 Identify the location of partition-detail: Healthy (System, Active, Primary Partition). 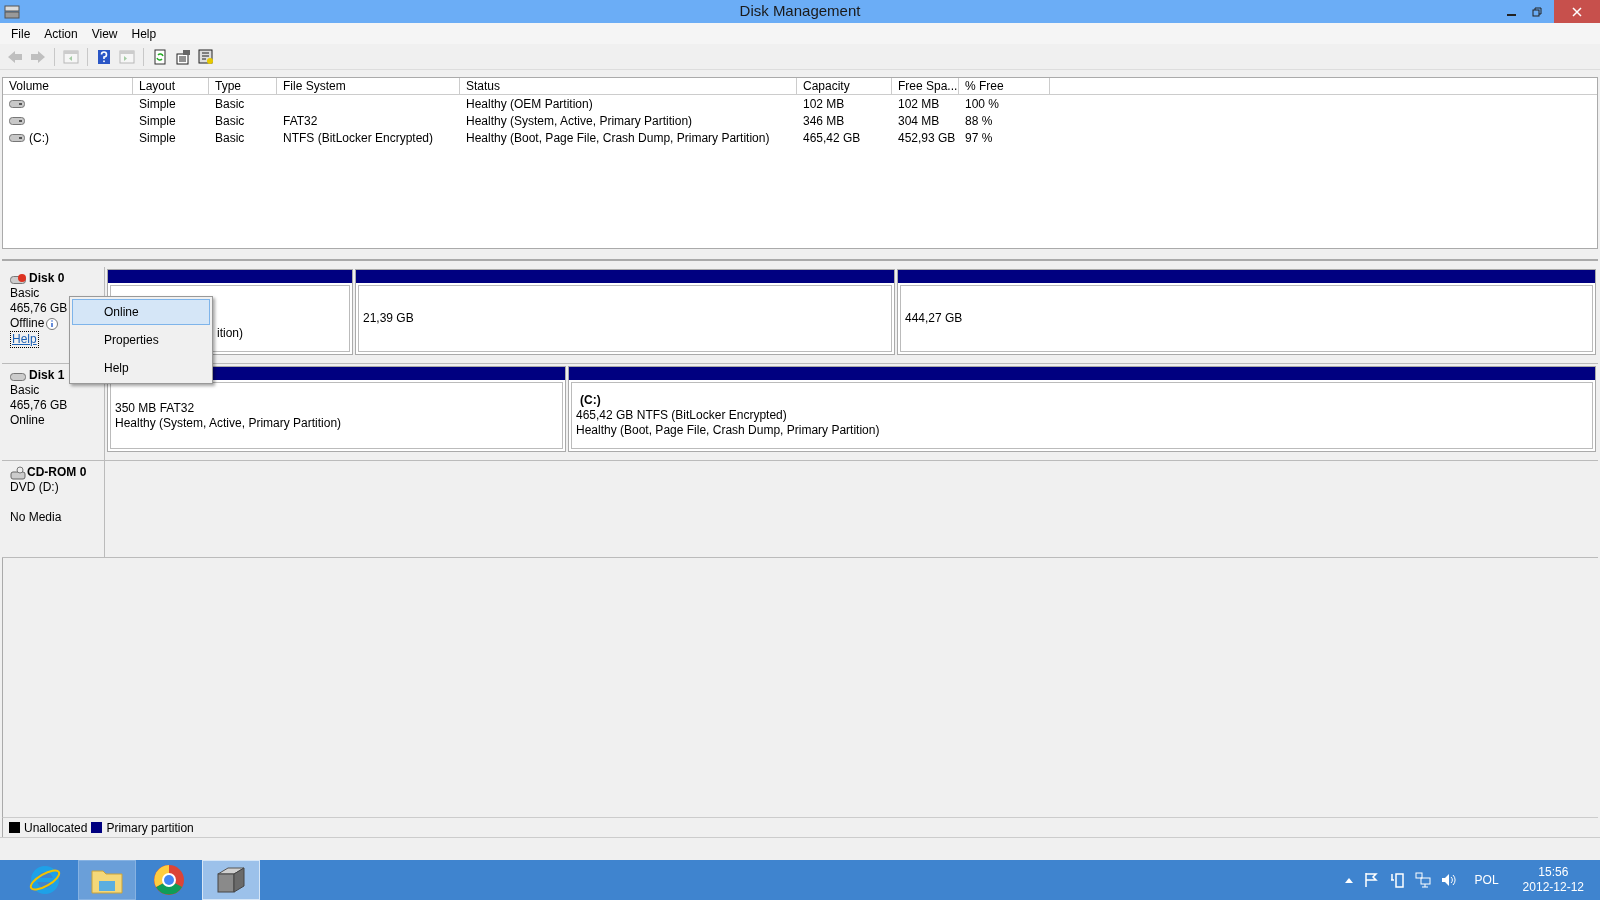
(229, 423).